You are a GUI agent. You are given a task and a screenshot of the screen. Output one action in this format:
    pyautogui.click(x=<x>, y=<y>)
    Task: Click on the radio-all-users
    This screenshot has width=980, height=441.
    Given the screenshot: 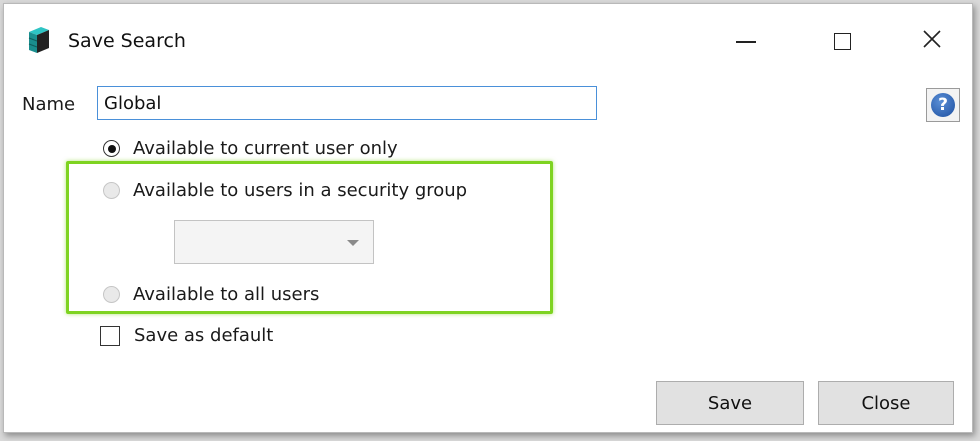 What is the action you would take?
    pyautogui.click(x=111, y=294)
    